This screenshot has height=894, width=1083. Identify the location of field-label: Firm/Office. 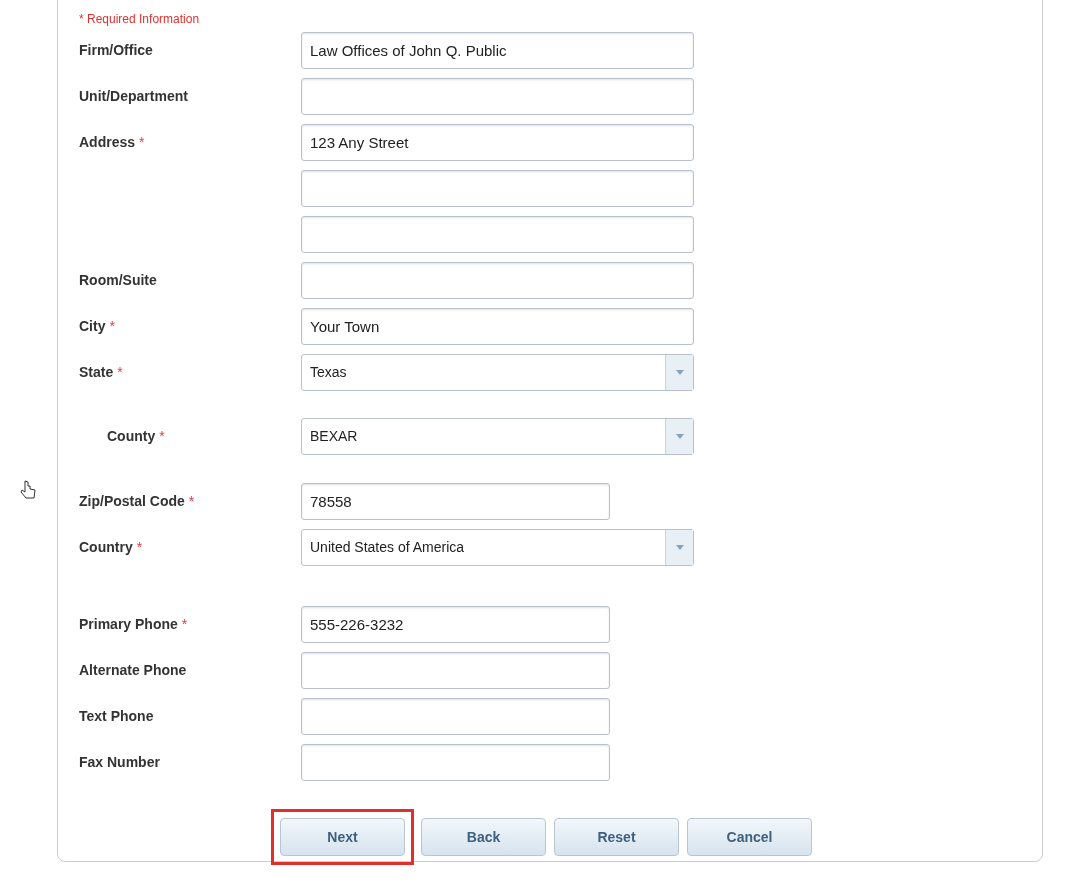
(116, 50).